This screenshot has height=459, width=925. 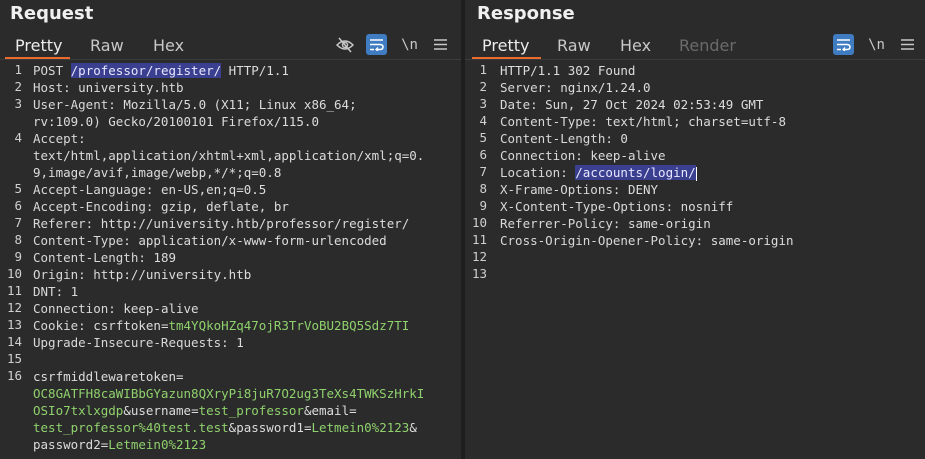 I want to click on code-line: Content-Length: 0, so click(x=564, y=138).